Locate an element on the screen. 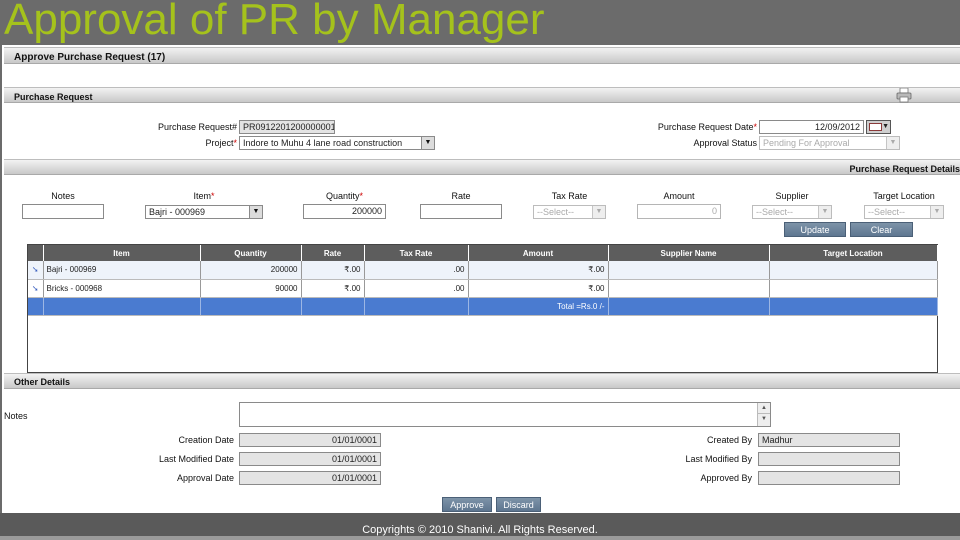  table-row: ➘ Bajri - 000969 200000 ₹.00 .00 ₹.00 is located at coordinates (483, 270).